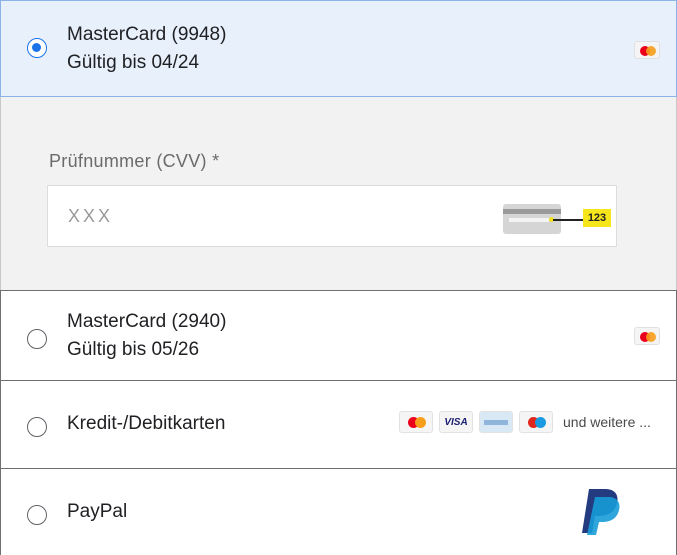 This screenshot has height=555, width=677. Describe the element at coordinates (146, 336) in the screenshot. I see `payment-option-text: MasterCard (2940) Gültig bis 05/26` at that location.